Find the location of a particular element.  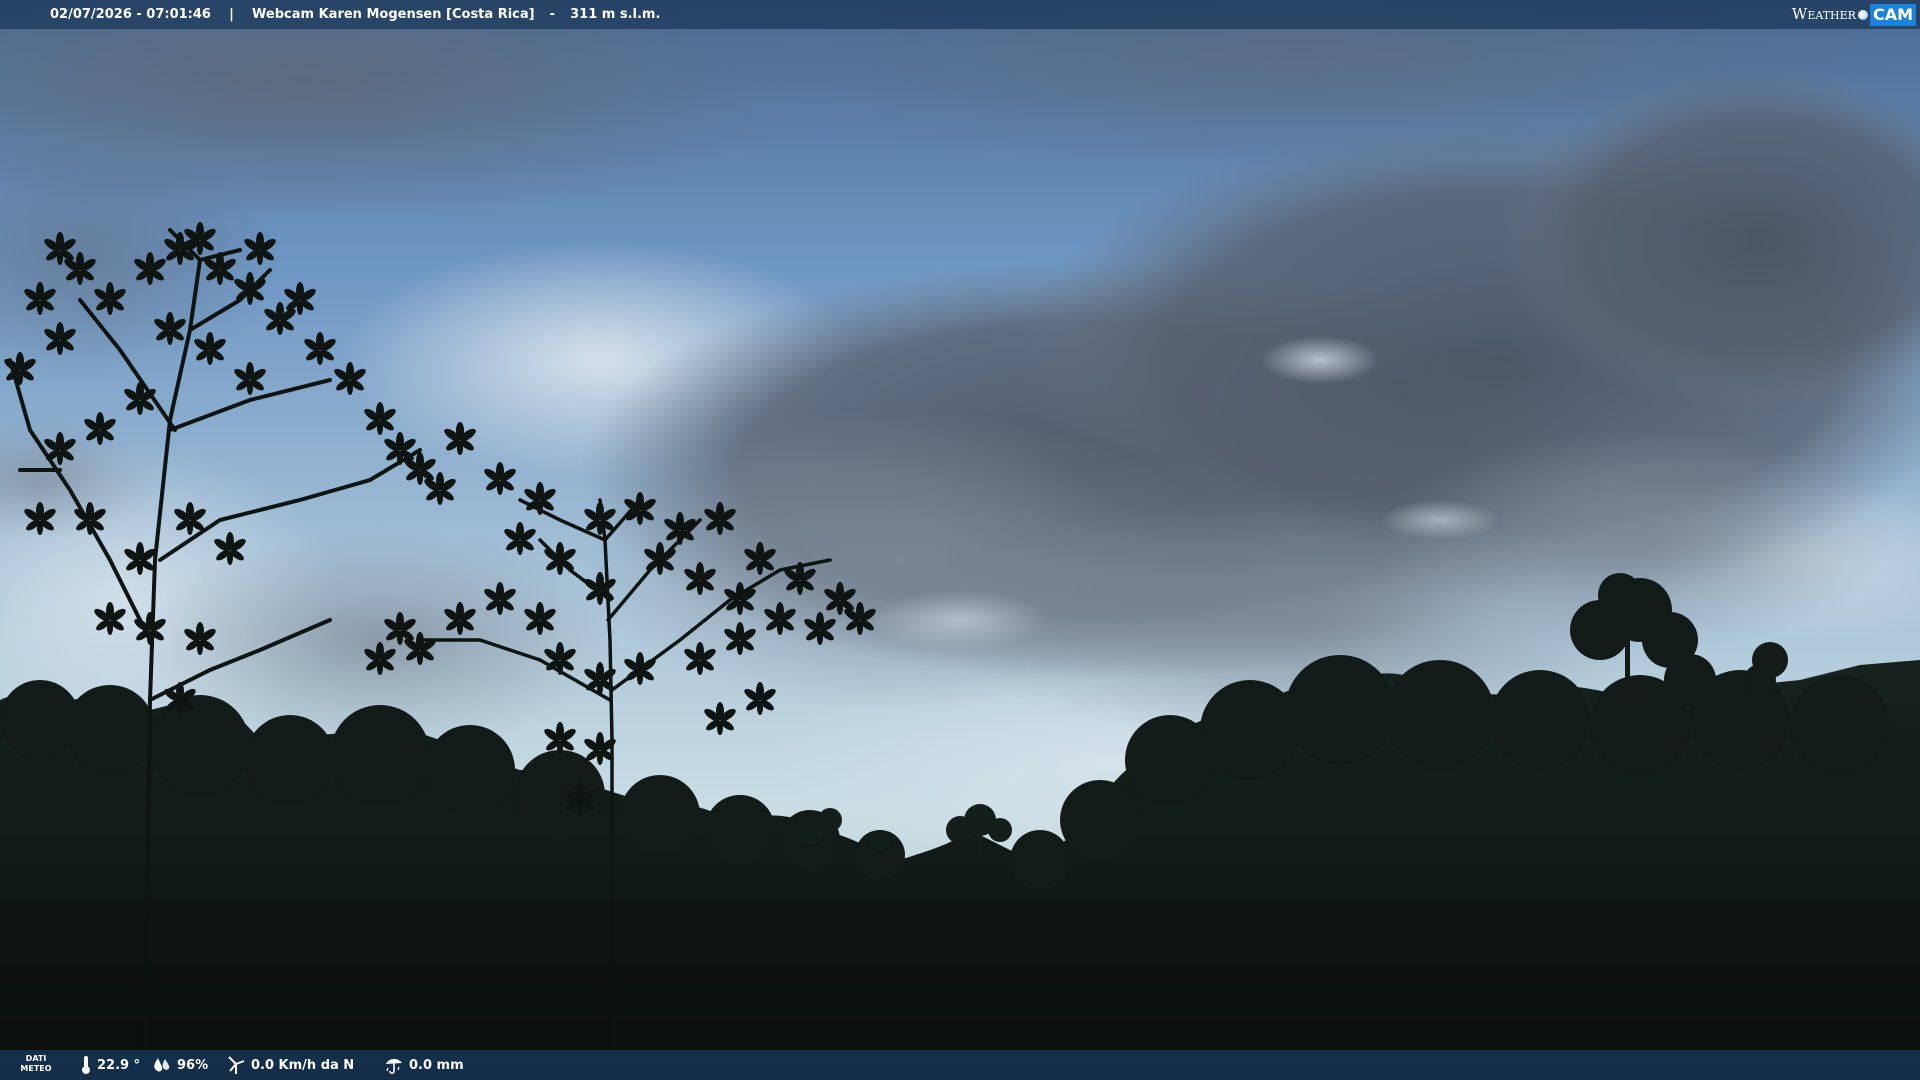

rain-value: 0.0 mm is located at coordinates (436, 1065).